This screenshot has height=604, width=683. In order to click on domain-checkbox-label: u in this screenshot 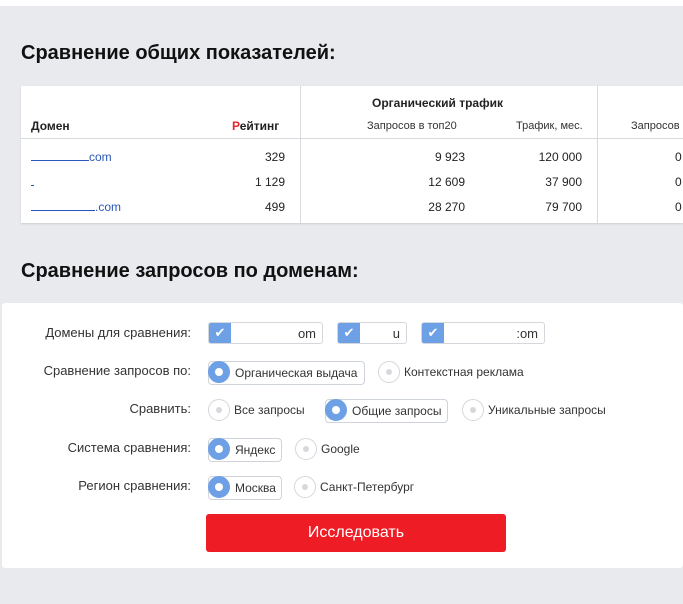, I will do `click(396, 333)`.